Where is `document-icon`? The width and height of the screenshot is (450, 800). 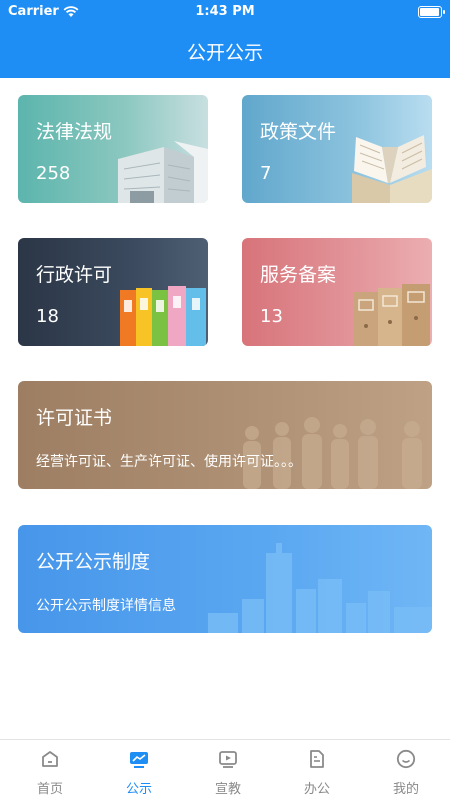 document-icon is located at coordinates (317, 759).